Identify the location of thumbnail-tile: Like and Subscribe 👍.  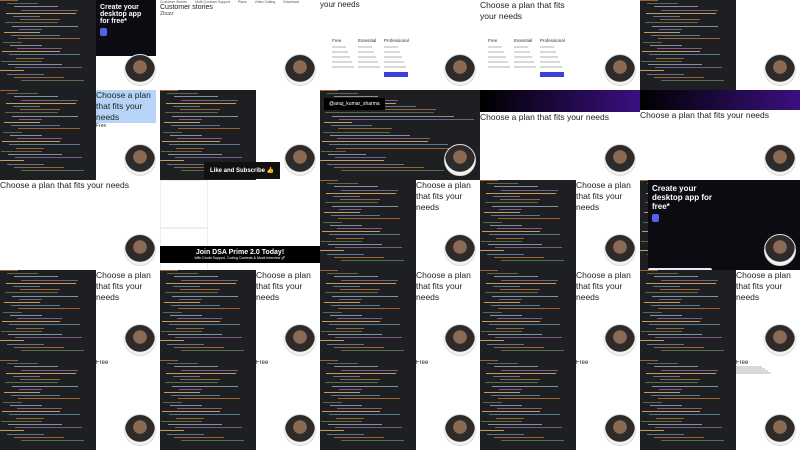
(240, 135).